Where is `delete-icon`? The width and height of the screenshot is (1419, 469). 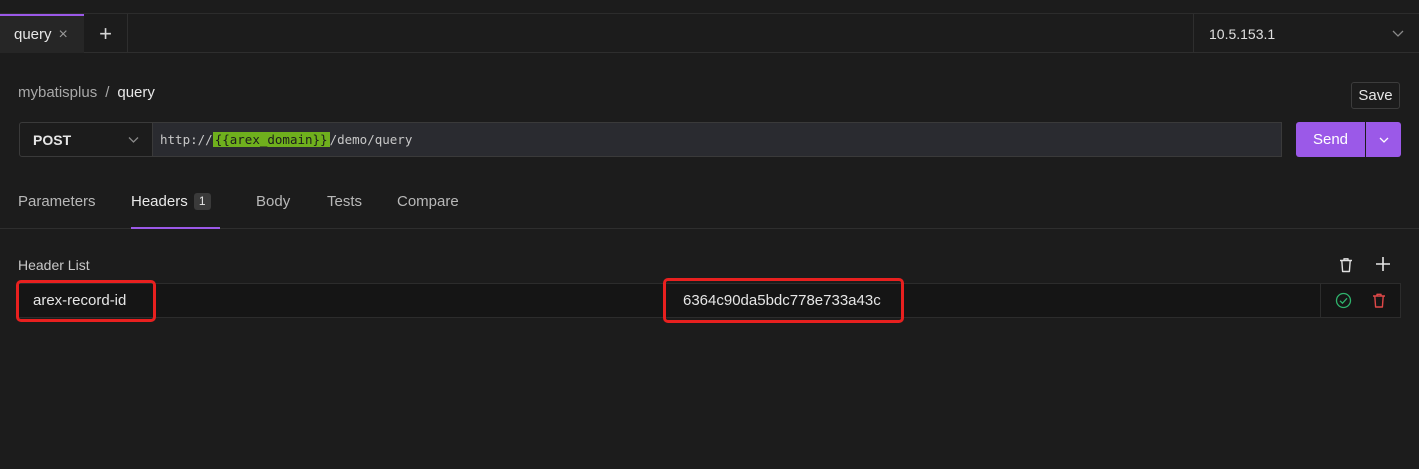 delete-icon is located at coordinates (1379, 300).